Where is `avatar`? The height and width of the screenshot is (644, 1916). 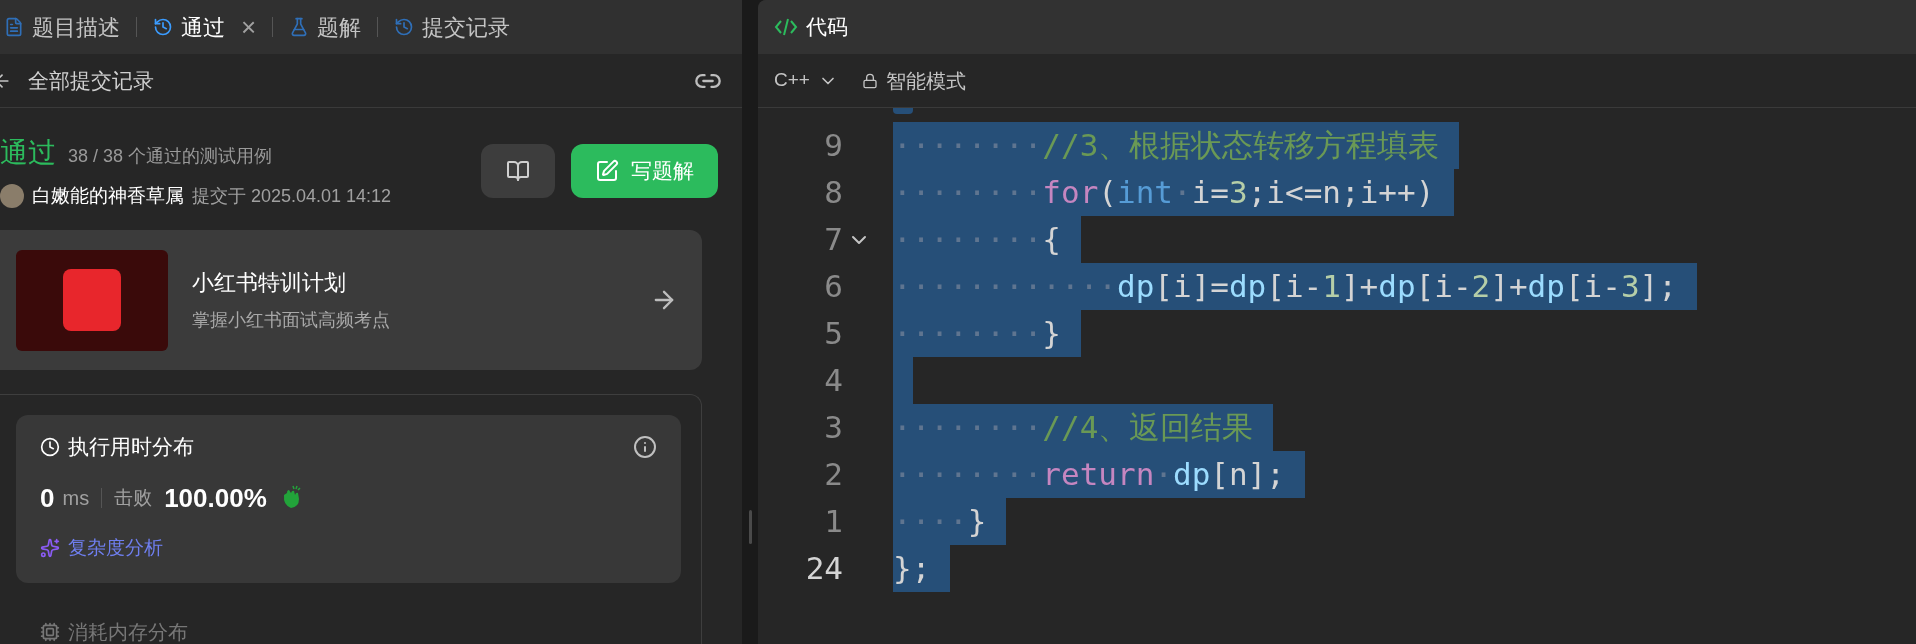 avatar is located at coordinates (12, 196).